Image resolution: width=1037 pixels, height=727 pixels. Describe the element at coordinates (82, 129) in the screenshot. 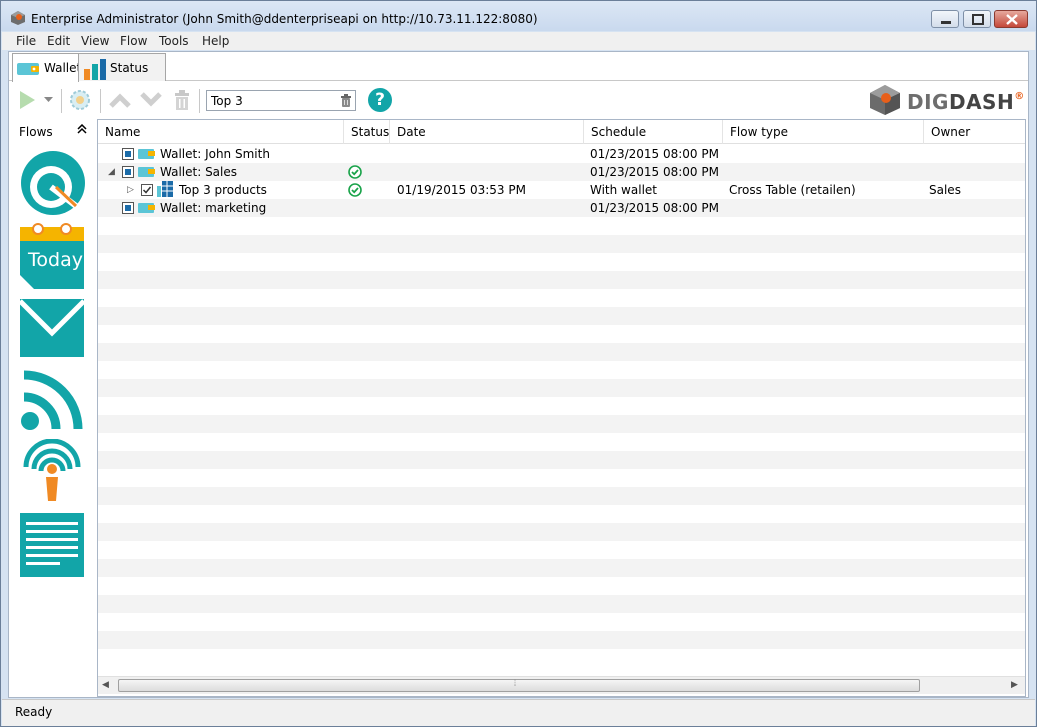

I see `collapse-icon` at that location.